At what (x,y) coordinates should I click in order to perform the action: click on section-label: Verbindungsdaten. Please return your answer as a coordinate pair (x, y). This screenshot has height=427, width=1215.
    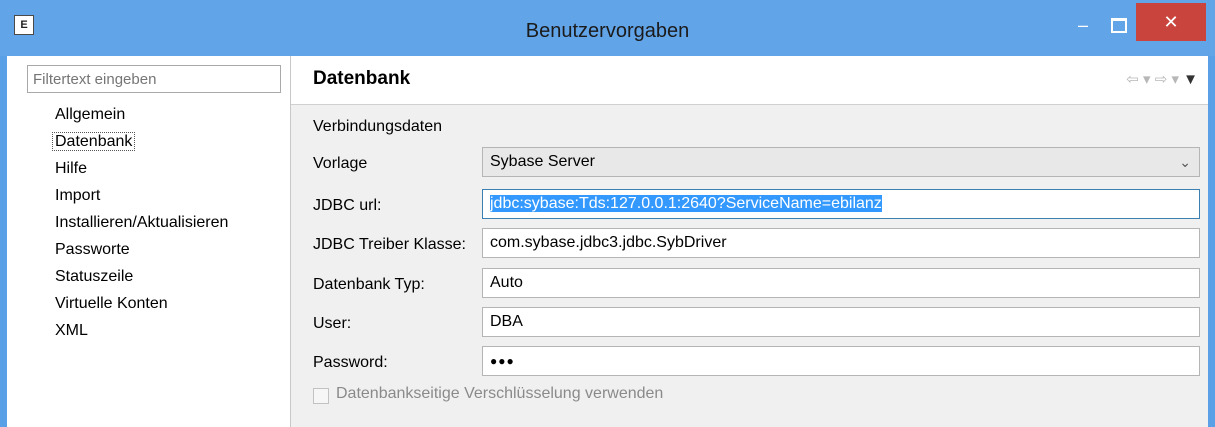
    Looking at the image, I should click on (377, 126).